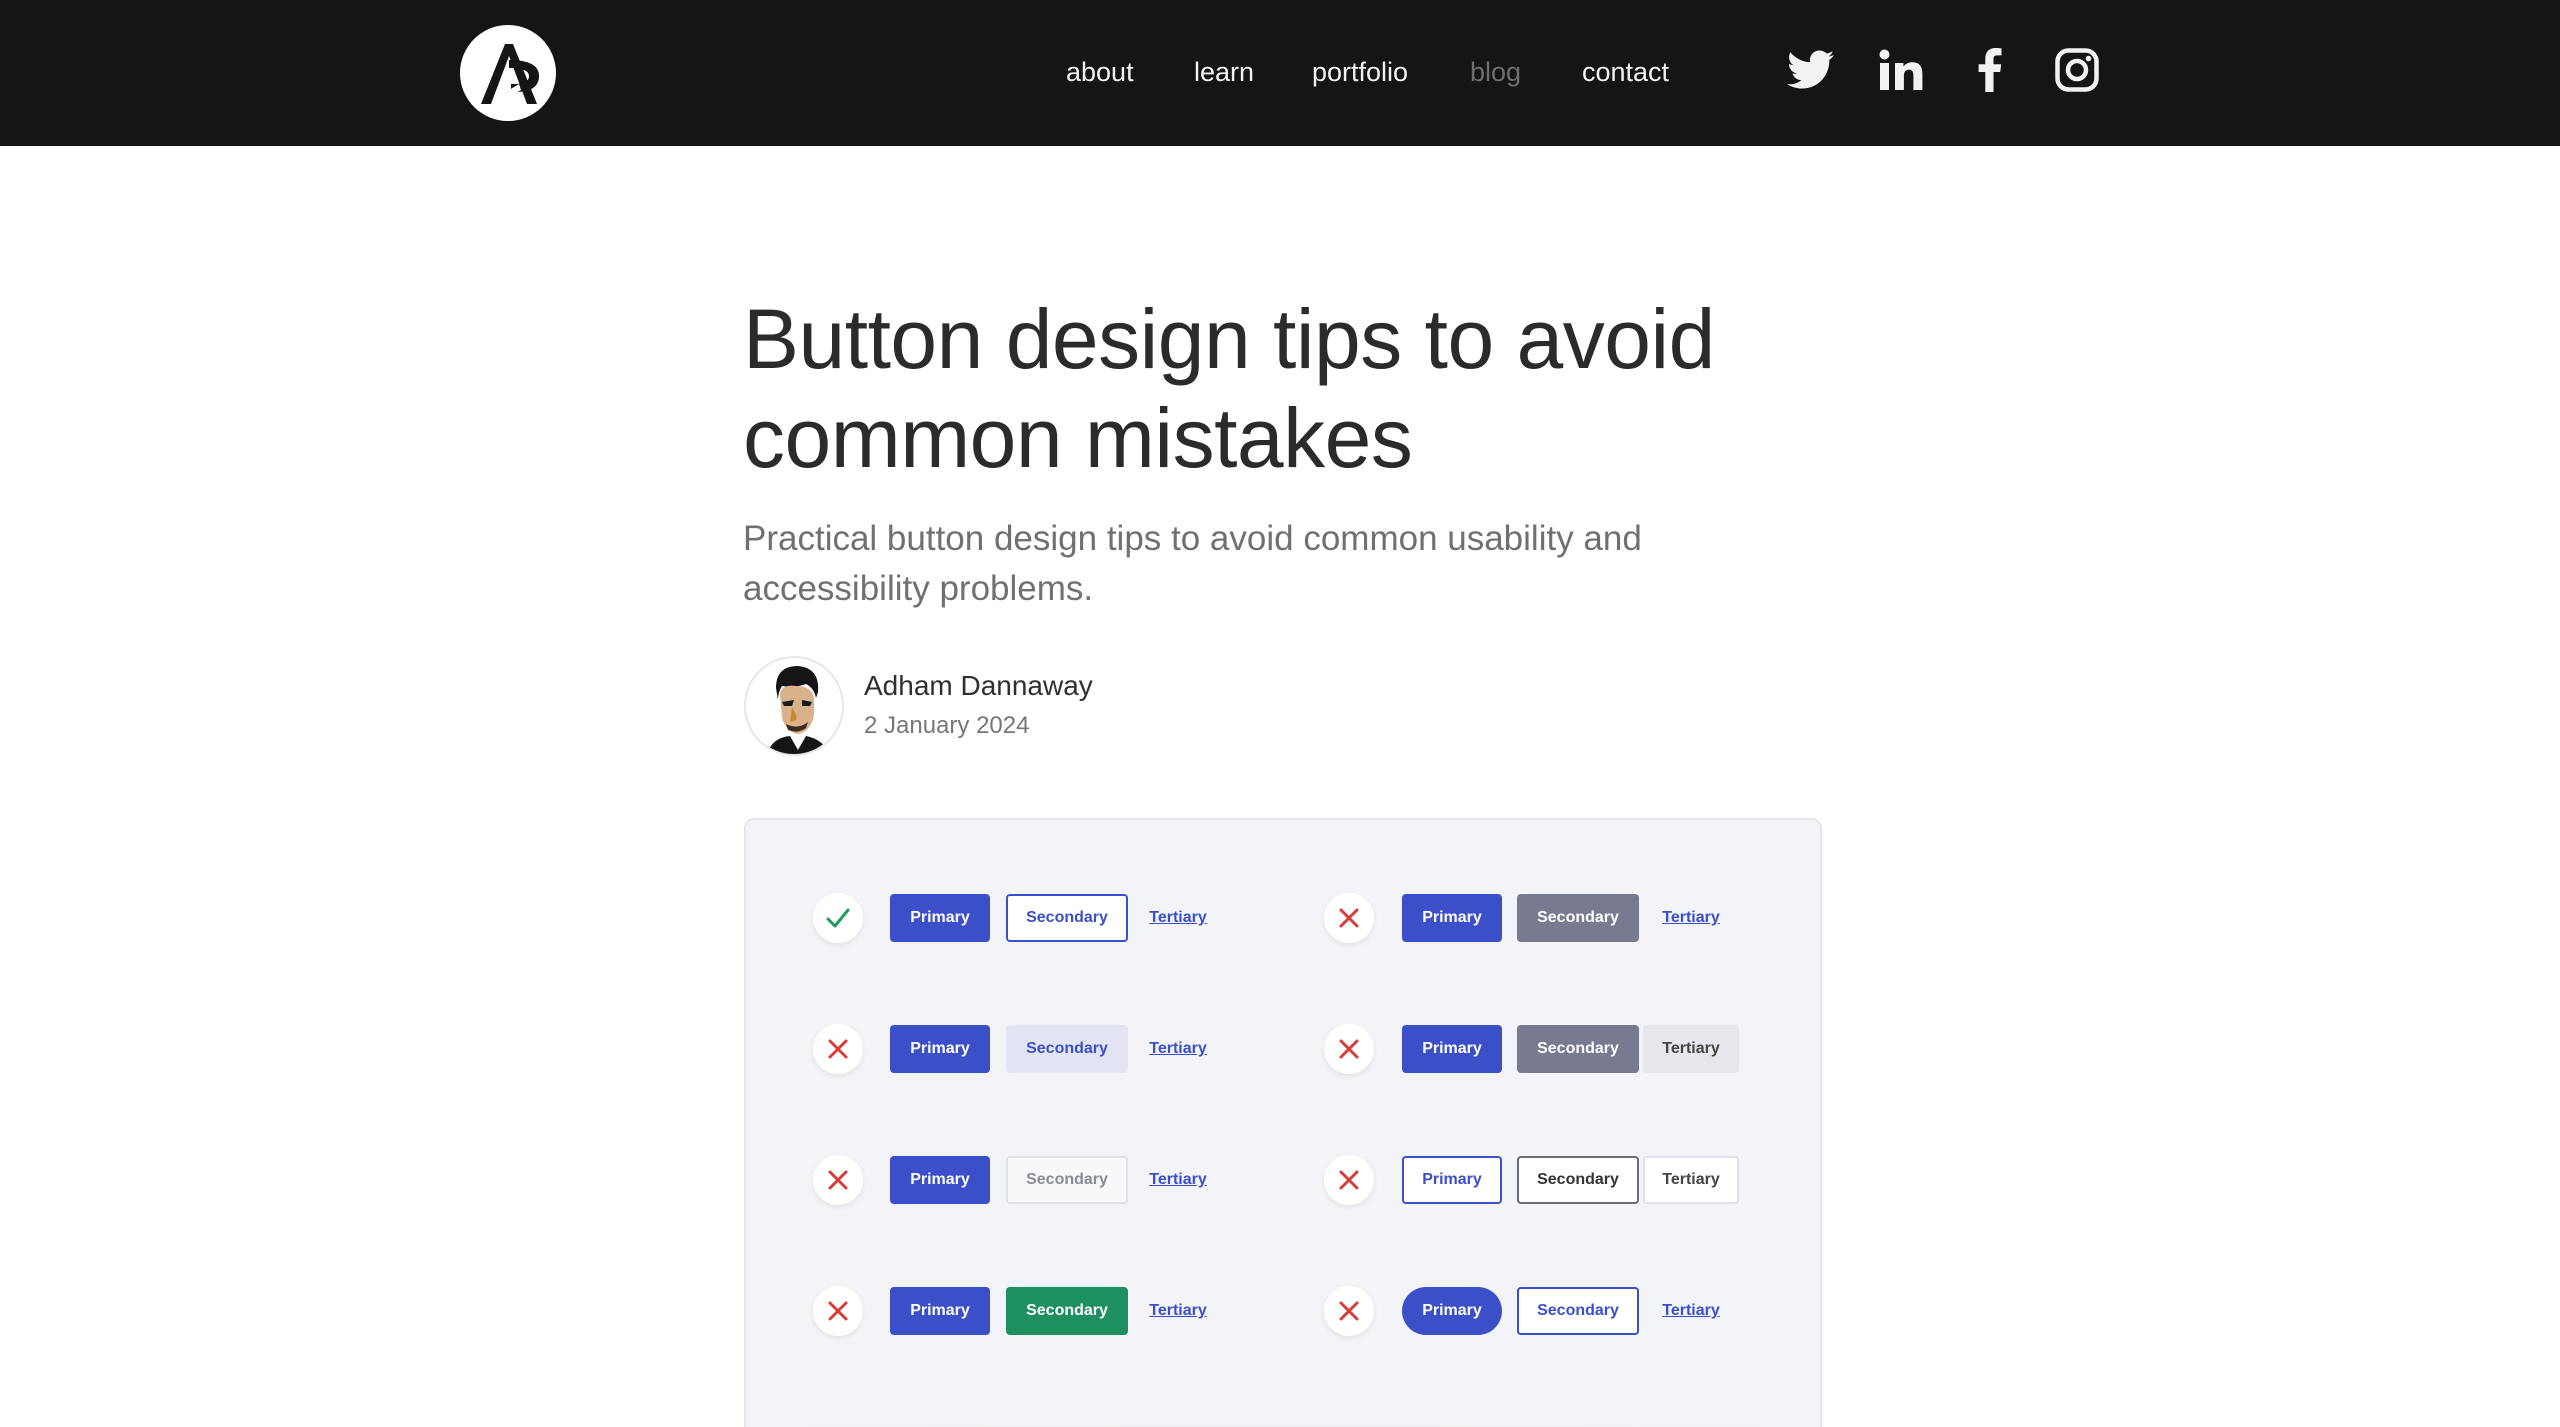 Image resolution: width=2560 pixels, height=1427 pixels. Describe the element at coordinates (947, 725) in the screenshot. I see `publish-date: 2 January 2024` at that location.